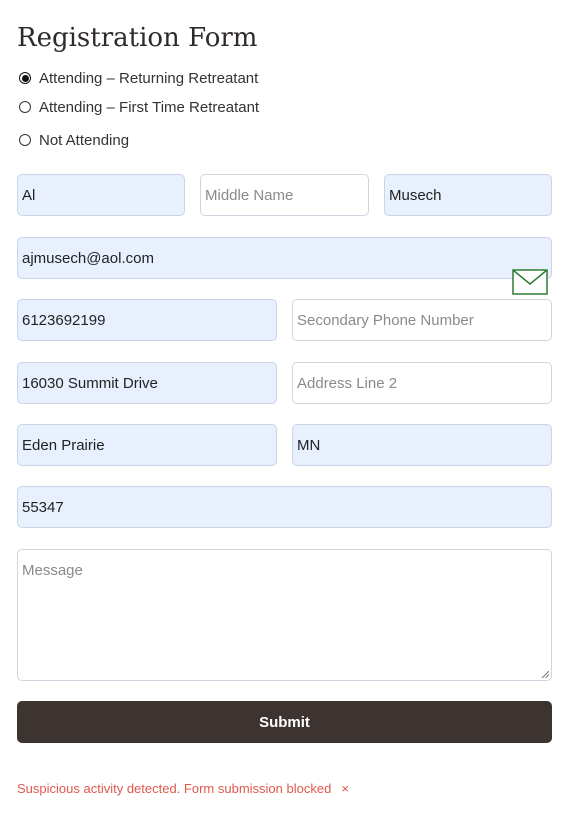 Image resolution: width=586 pixels, height=815 pixels. I want to click on address-line-2-field: Address Line 2, so click(422, 383).